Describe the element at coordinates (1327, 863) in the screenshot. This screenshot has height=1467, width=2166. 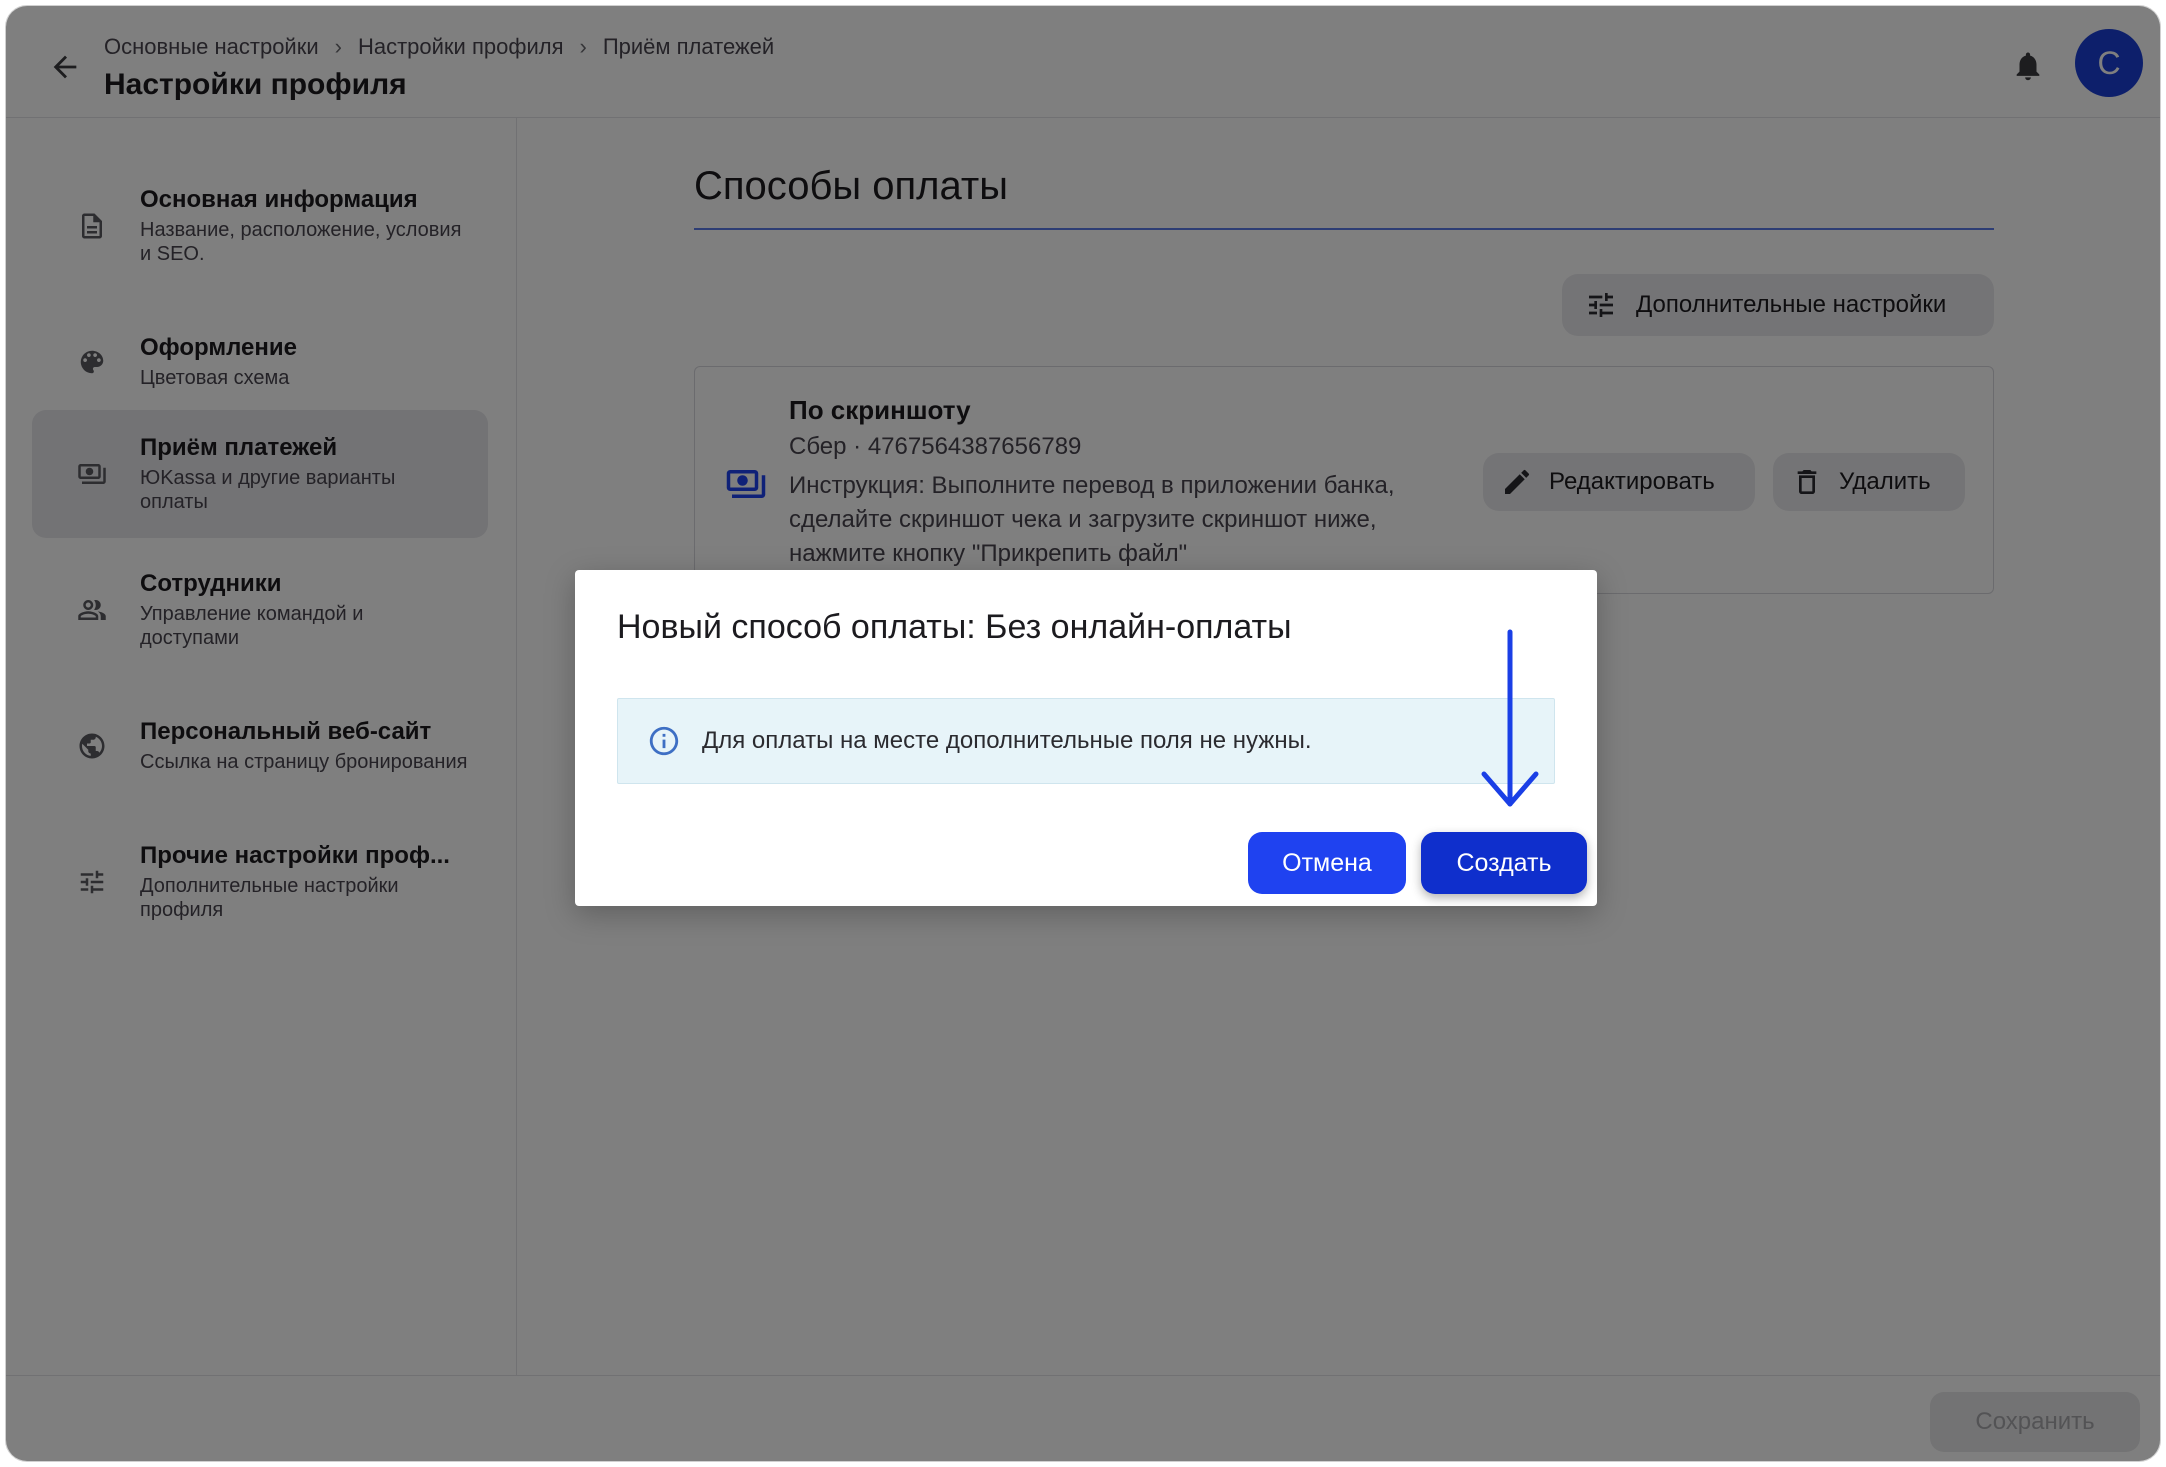
I see `cancel-button: Отмена` at that location.